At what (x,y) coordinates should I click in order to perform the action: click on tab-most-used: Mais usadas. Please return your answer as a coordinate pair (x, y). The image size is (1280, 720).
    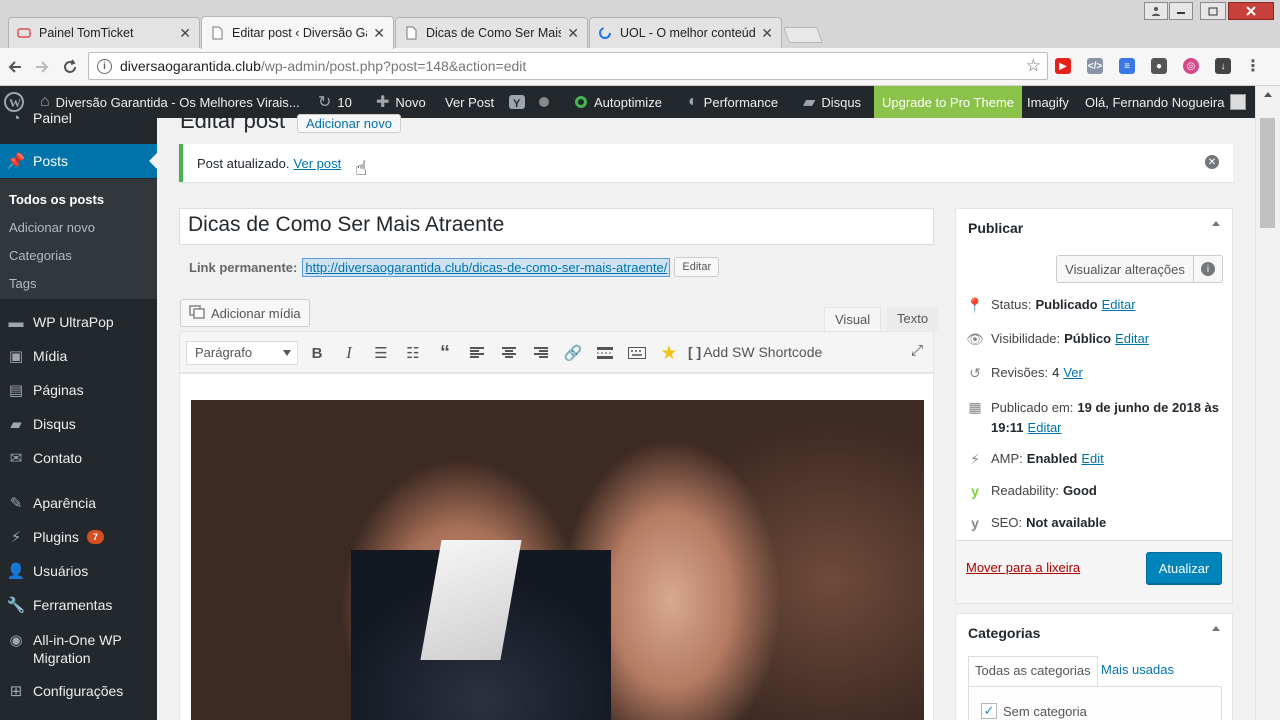
    Looking at the image, I should click on (1137, 669).